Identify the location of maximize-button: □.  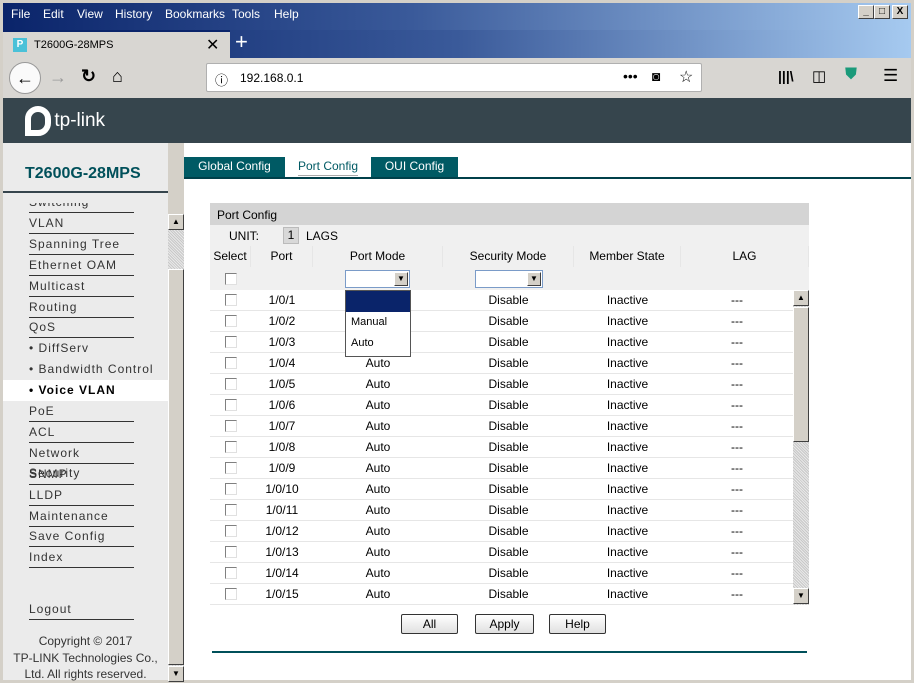
(882, 12).